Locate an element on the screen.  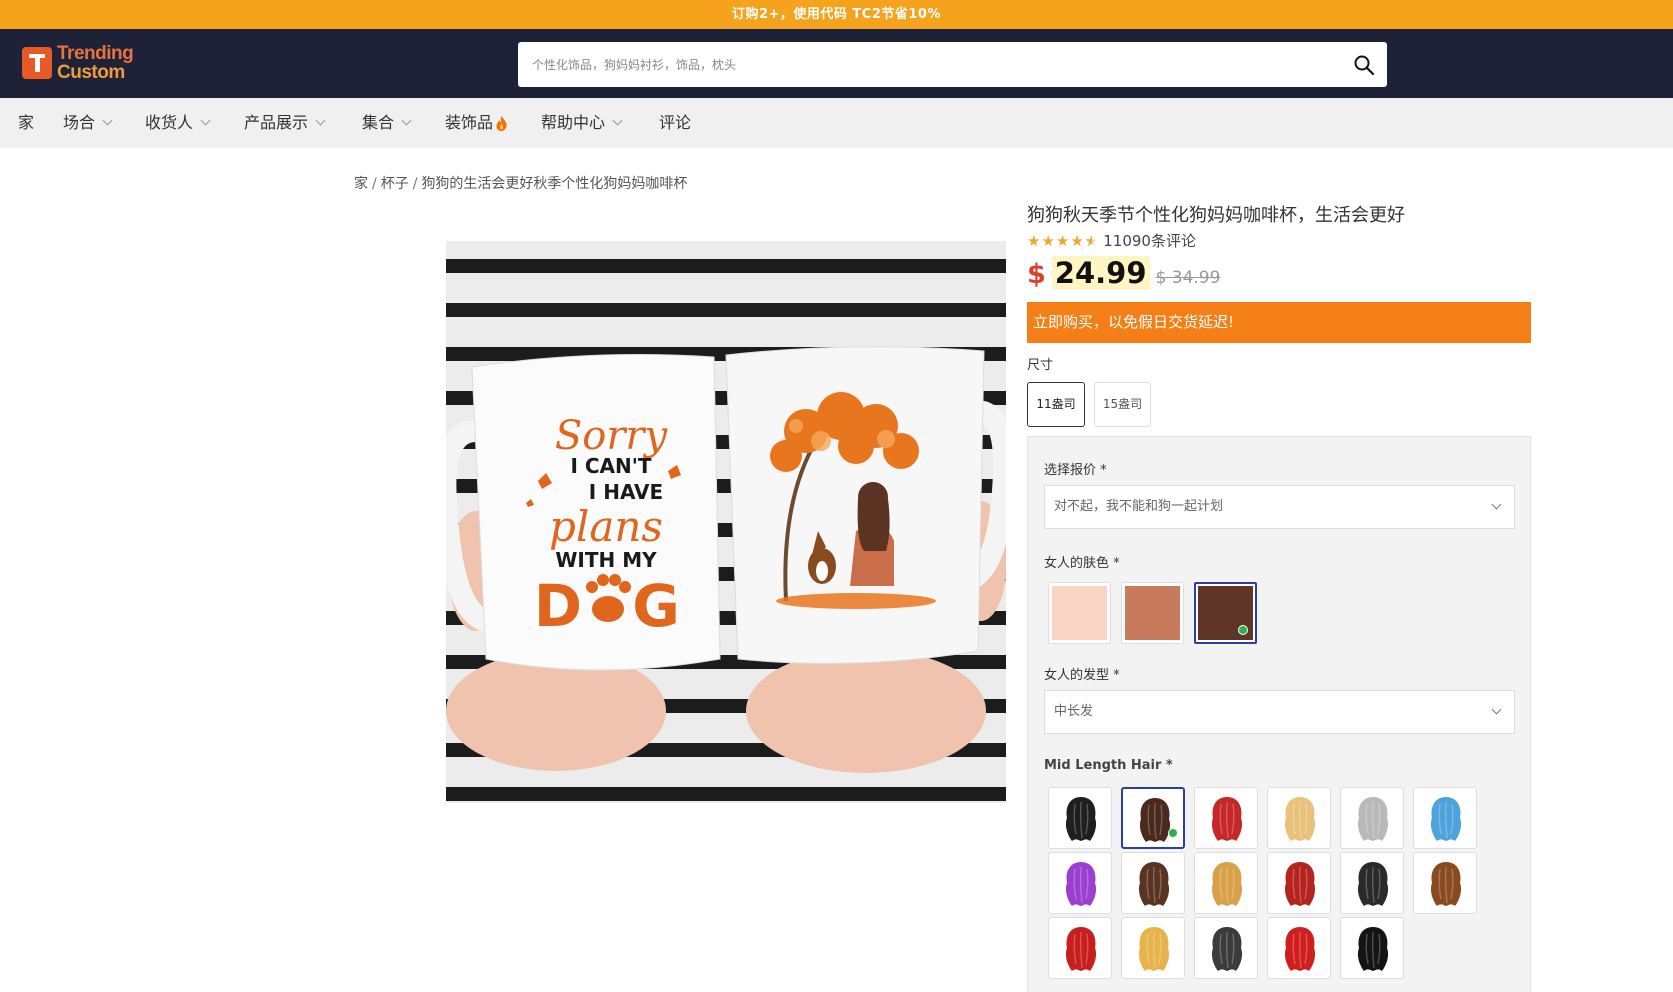
quote-select: 对不起，我不能和狗一起计划 is located at coordinates (1279, 507).